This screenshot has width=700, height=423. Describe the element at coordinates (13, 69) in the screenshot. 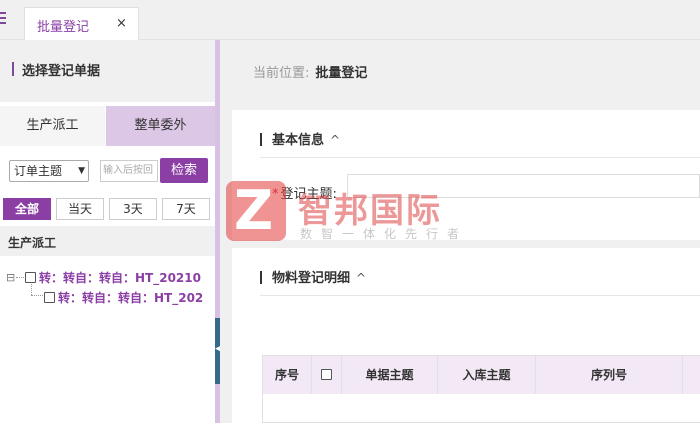

I see `header-accent-bar` at that location.